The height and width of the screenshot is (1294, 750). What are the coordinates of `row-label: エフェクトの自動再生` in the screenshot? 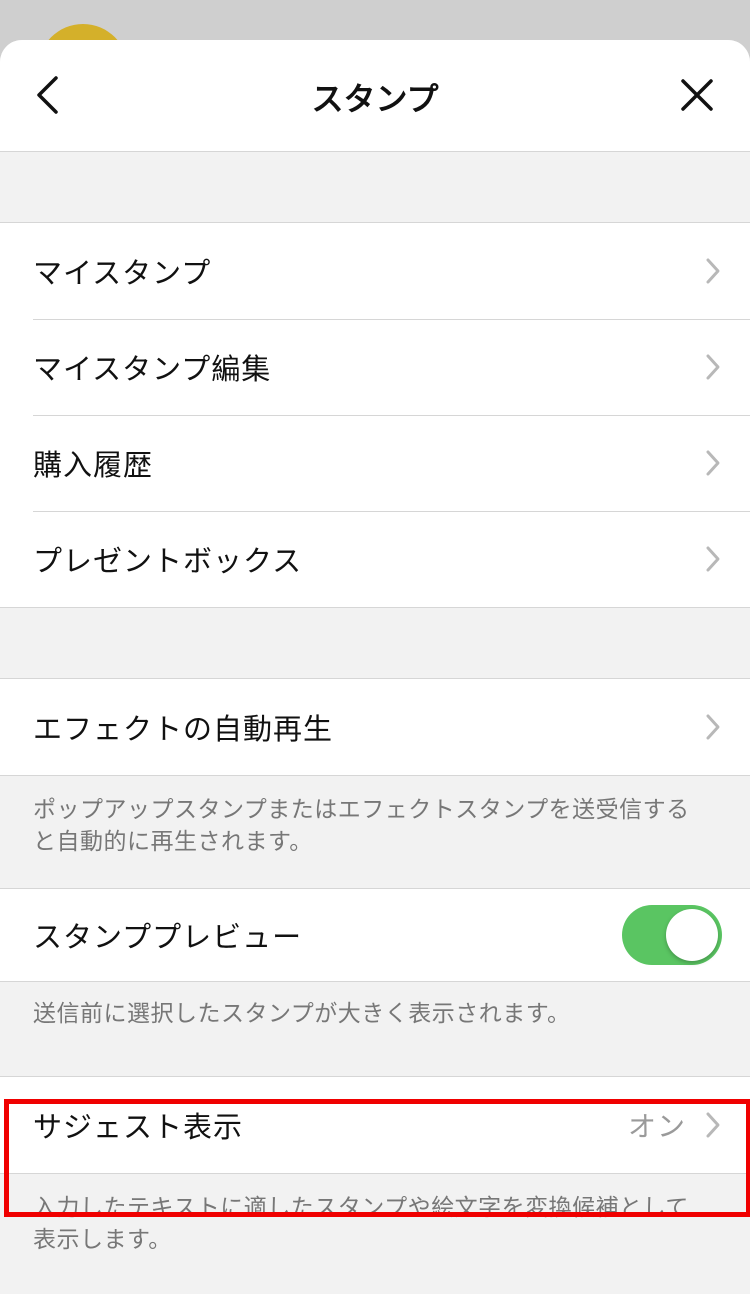 It's located at (183, 729).